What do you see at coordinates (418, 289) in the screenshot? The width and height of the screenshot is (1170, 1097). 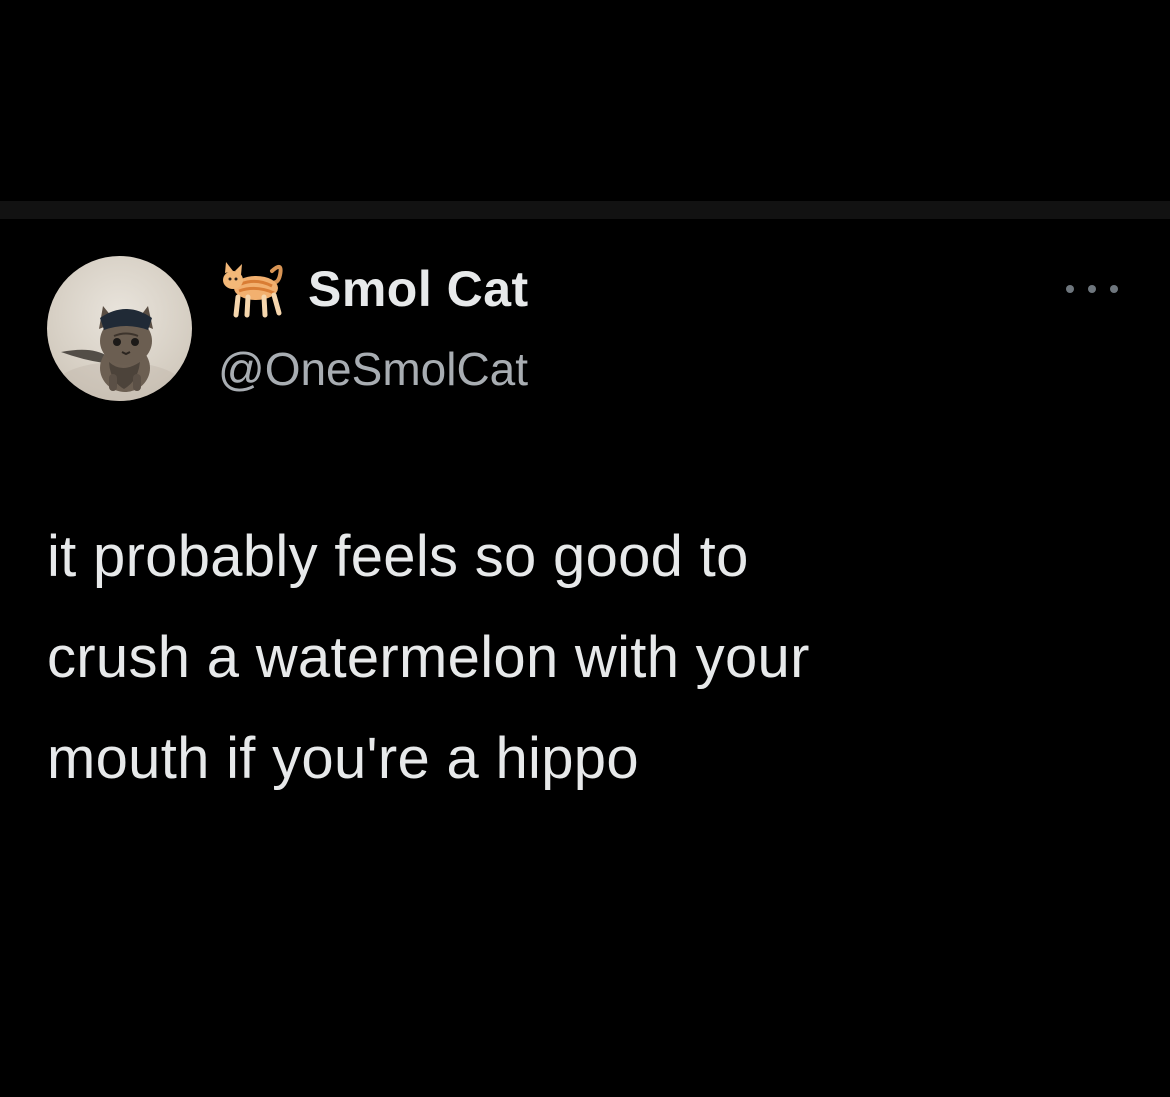 I see `author-display-name: Smol Cat` at bounding box center [418, 289].